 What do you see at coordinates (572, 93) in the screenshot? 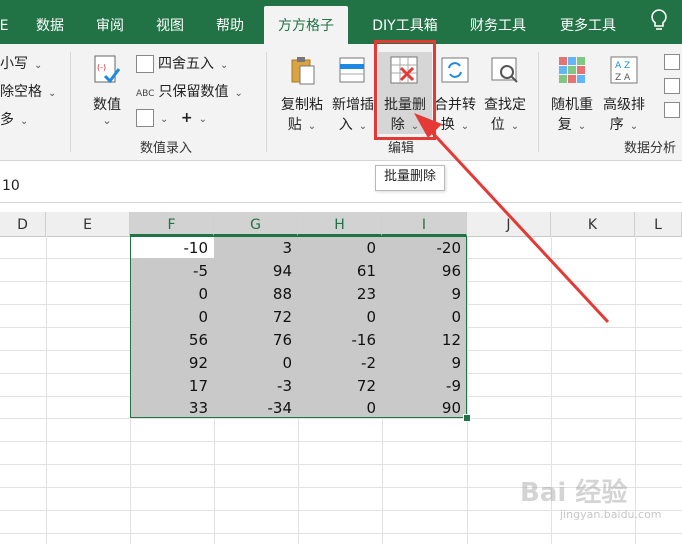
I see `random-repeat-button: 随机重 复 ⌄` at bounding box center [572, 93].